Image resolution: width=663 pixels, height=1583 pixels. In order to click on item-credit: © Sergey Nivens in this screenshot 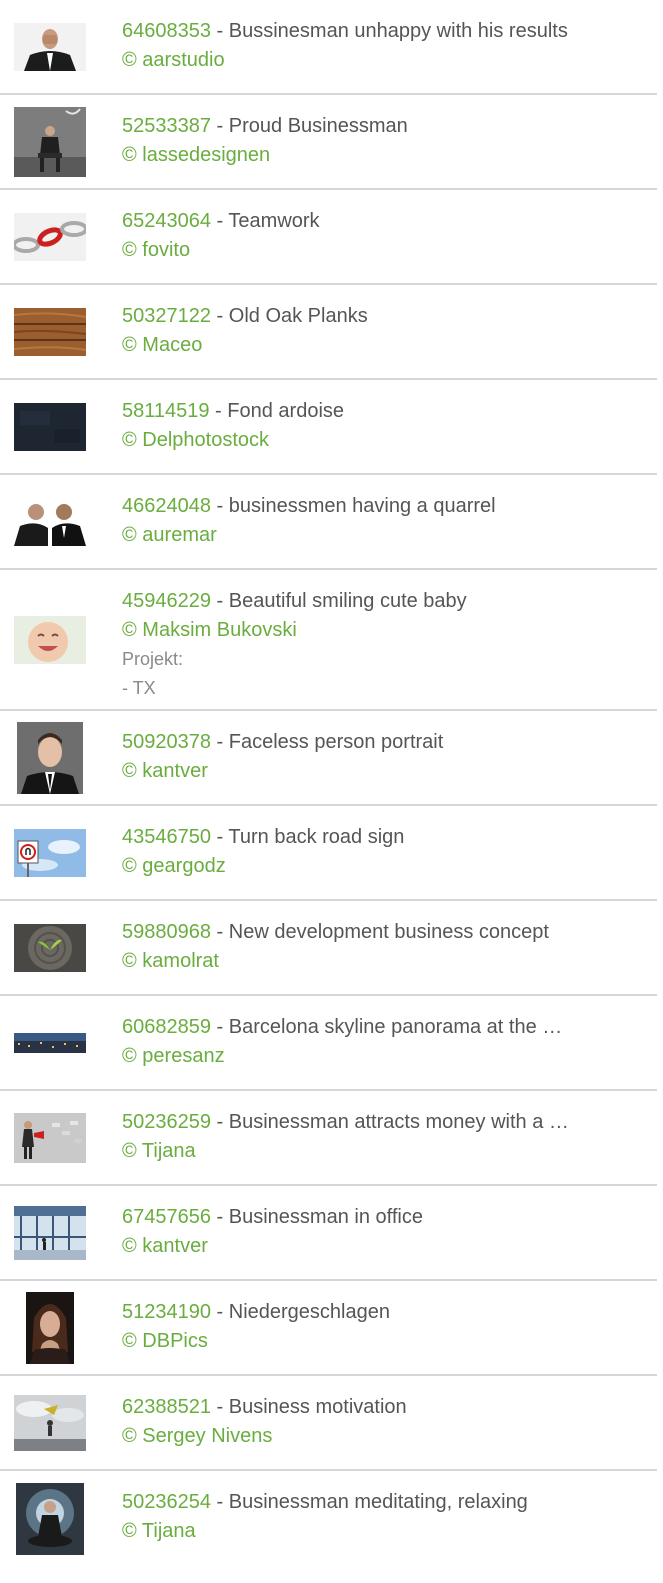, I will do `click(383, 1436)`.